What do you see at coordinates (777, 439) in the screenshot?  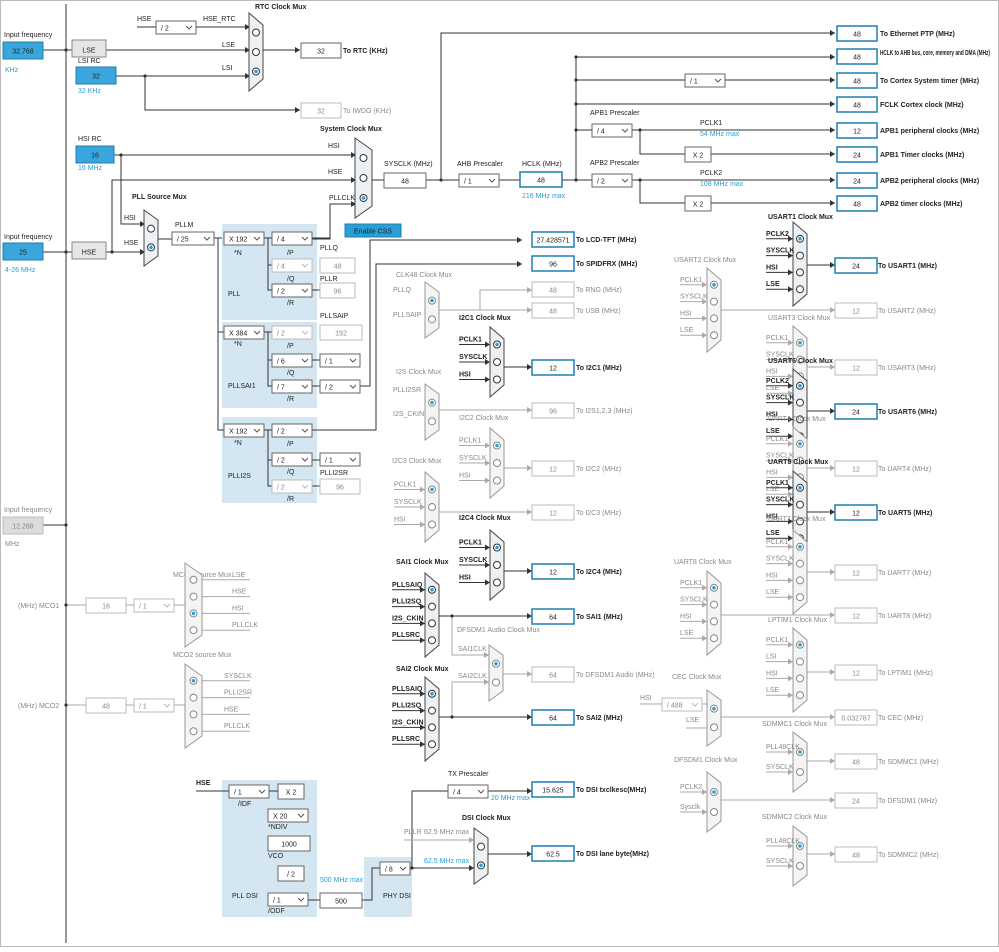 I see `uart4-input-1: PCLK1` at bounding box center [777, 439].